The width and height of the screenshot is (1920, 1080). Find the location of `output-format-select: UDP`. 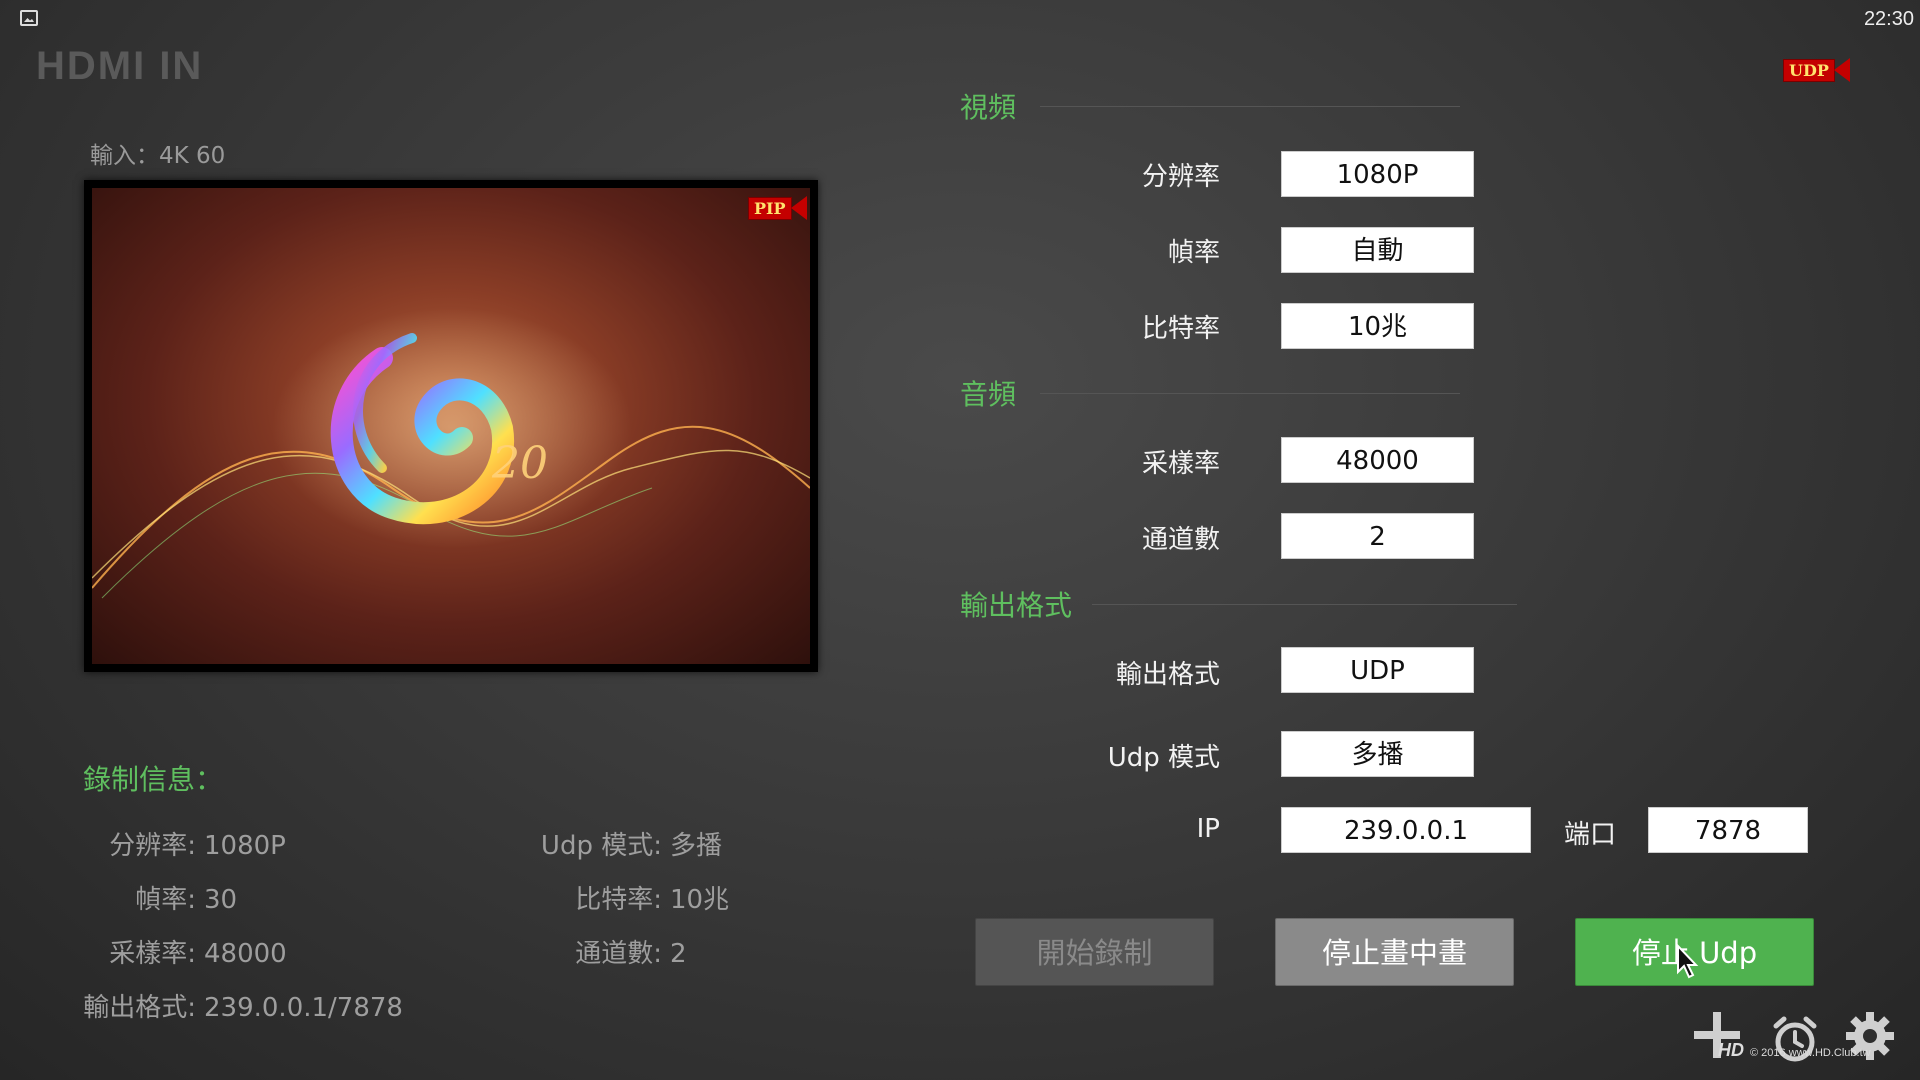

output-format-select: UDP is located at coordinates (1377, 670).